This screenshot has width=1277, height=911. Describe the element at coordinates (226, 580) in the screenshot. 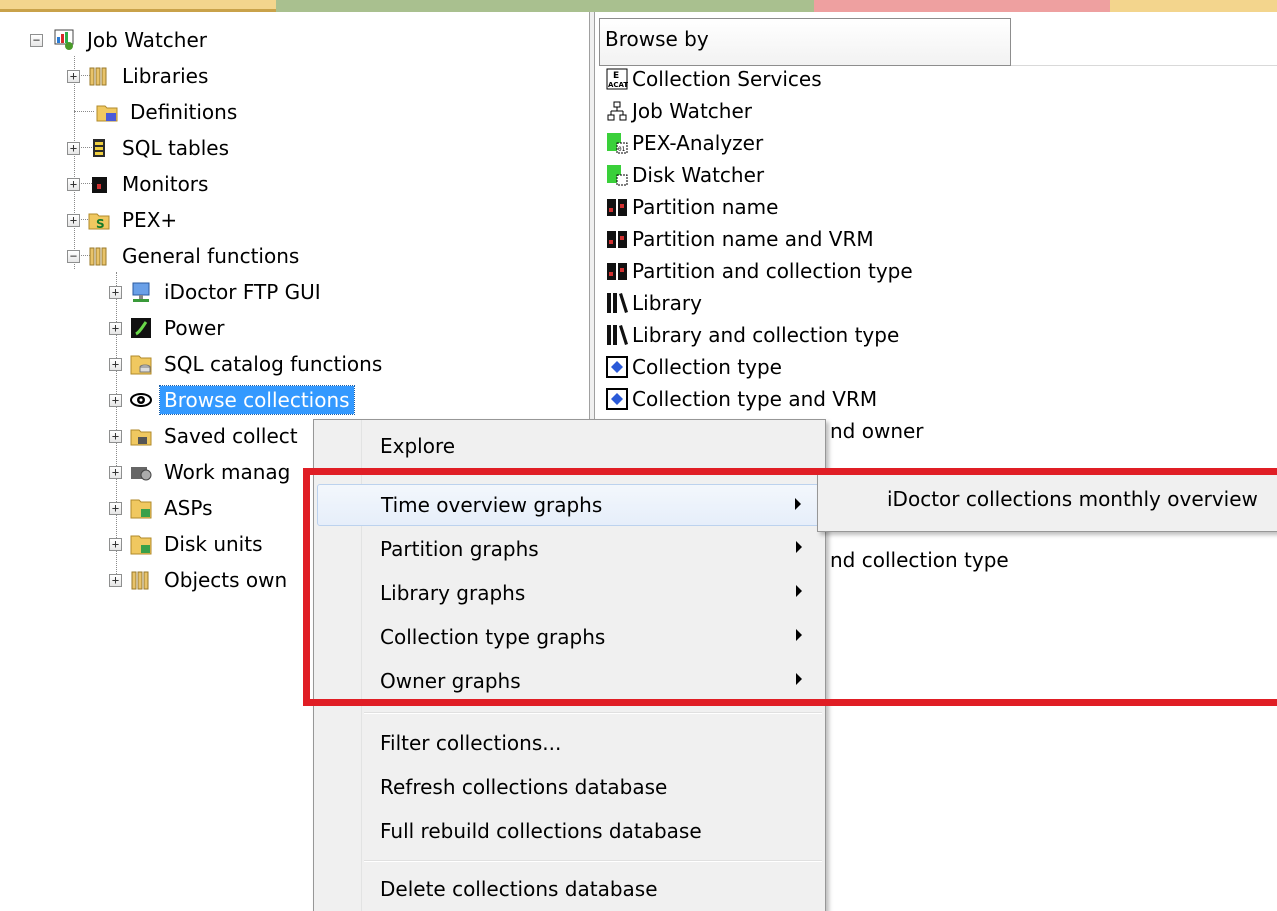

I see `tree-item-label: Objects own` at that location.